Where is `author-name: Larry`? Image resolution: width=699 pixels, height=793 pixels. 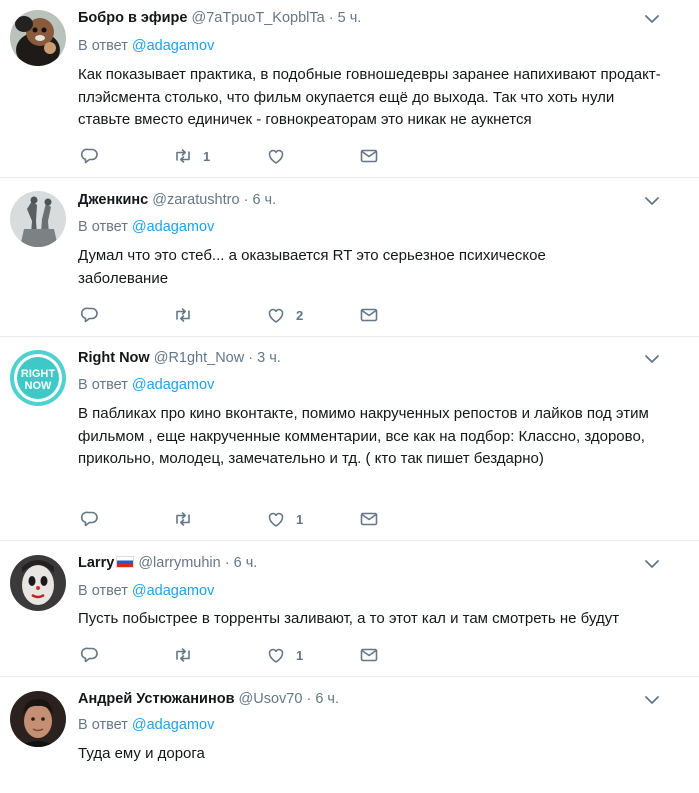
author-name: Larry is located at coordinates (96, 563).